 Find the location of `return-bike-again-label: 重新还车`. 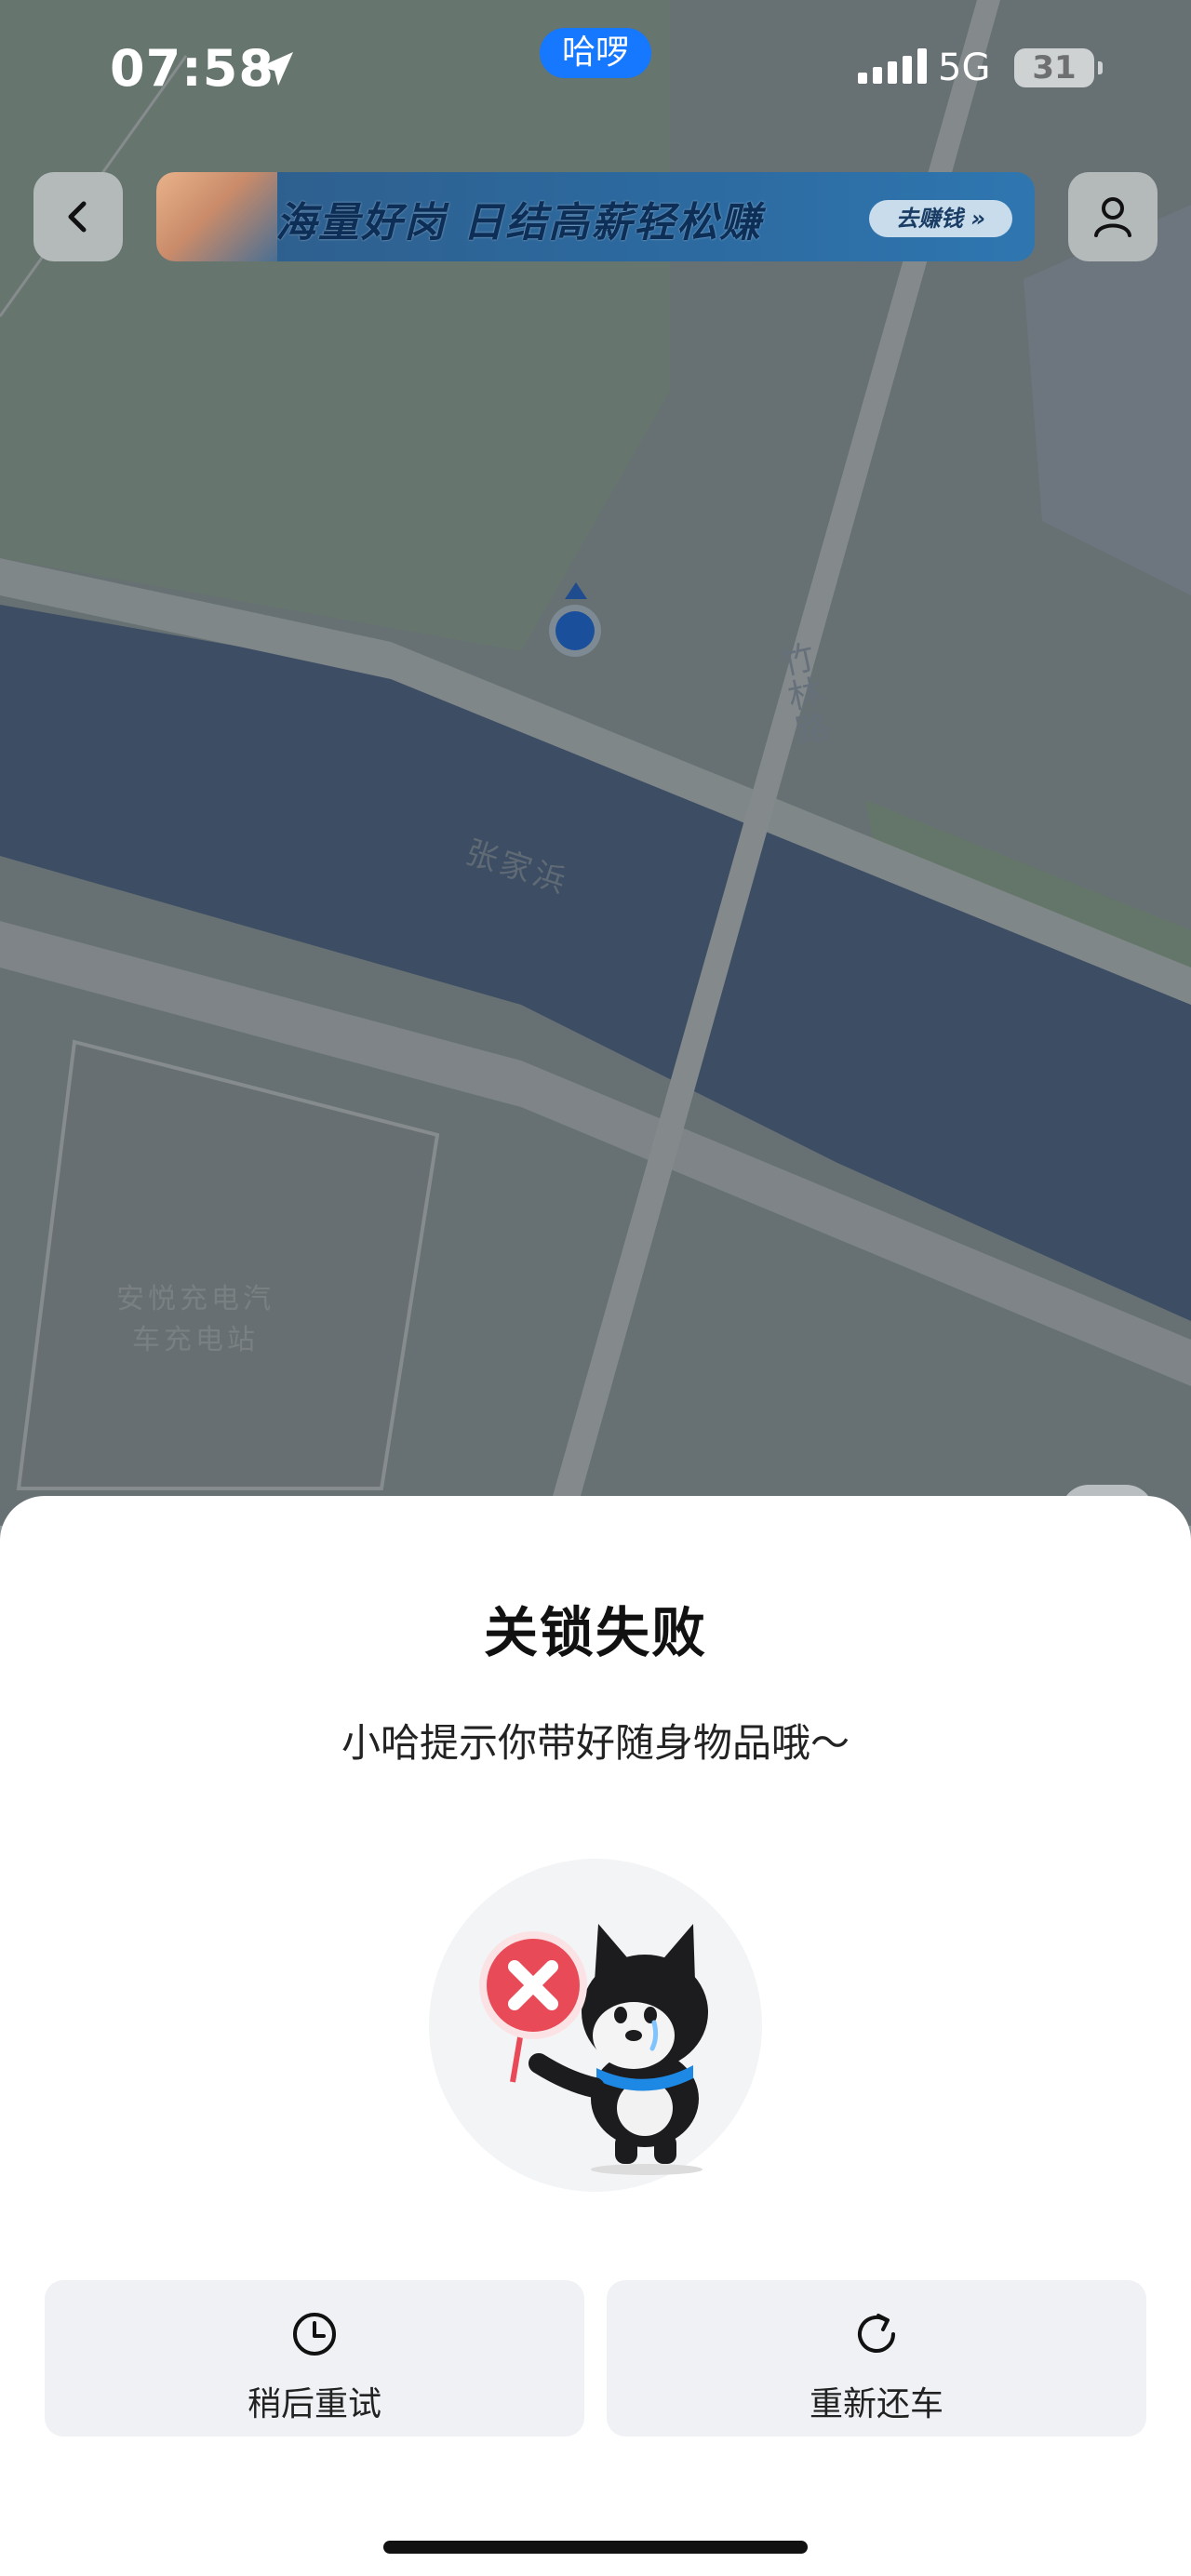

return-bike-again-label: 重新还车 is located at coordinates (876, 2404).